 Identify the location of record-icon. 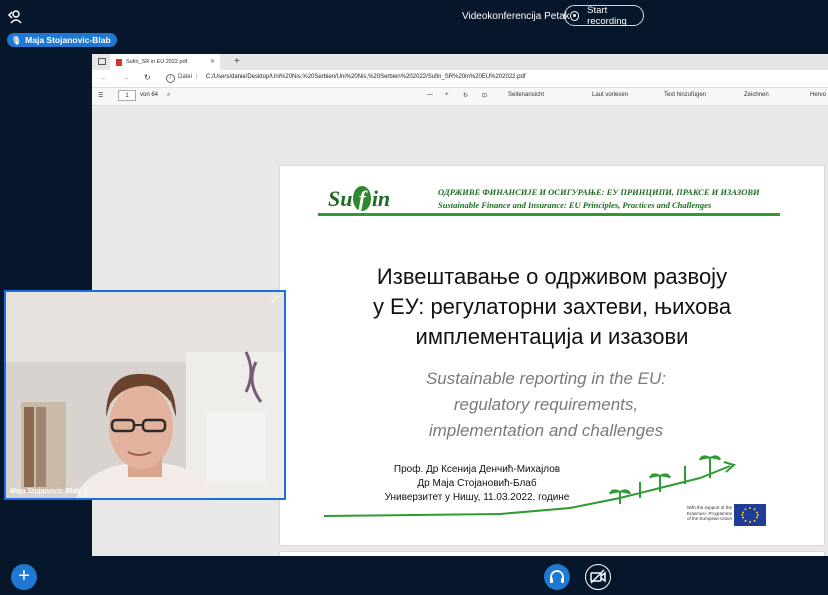
(575, 15).